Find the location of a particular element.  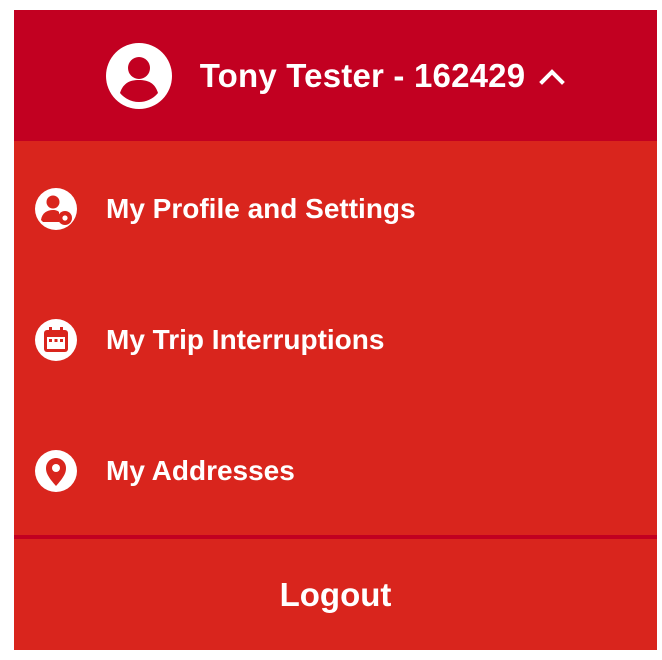

user-settings-icon is located at coordinates (56, 209).